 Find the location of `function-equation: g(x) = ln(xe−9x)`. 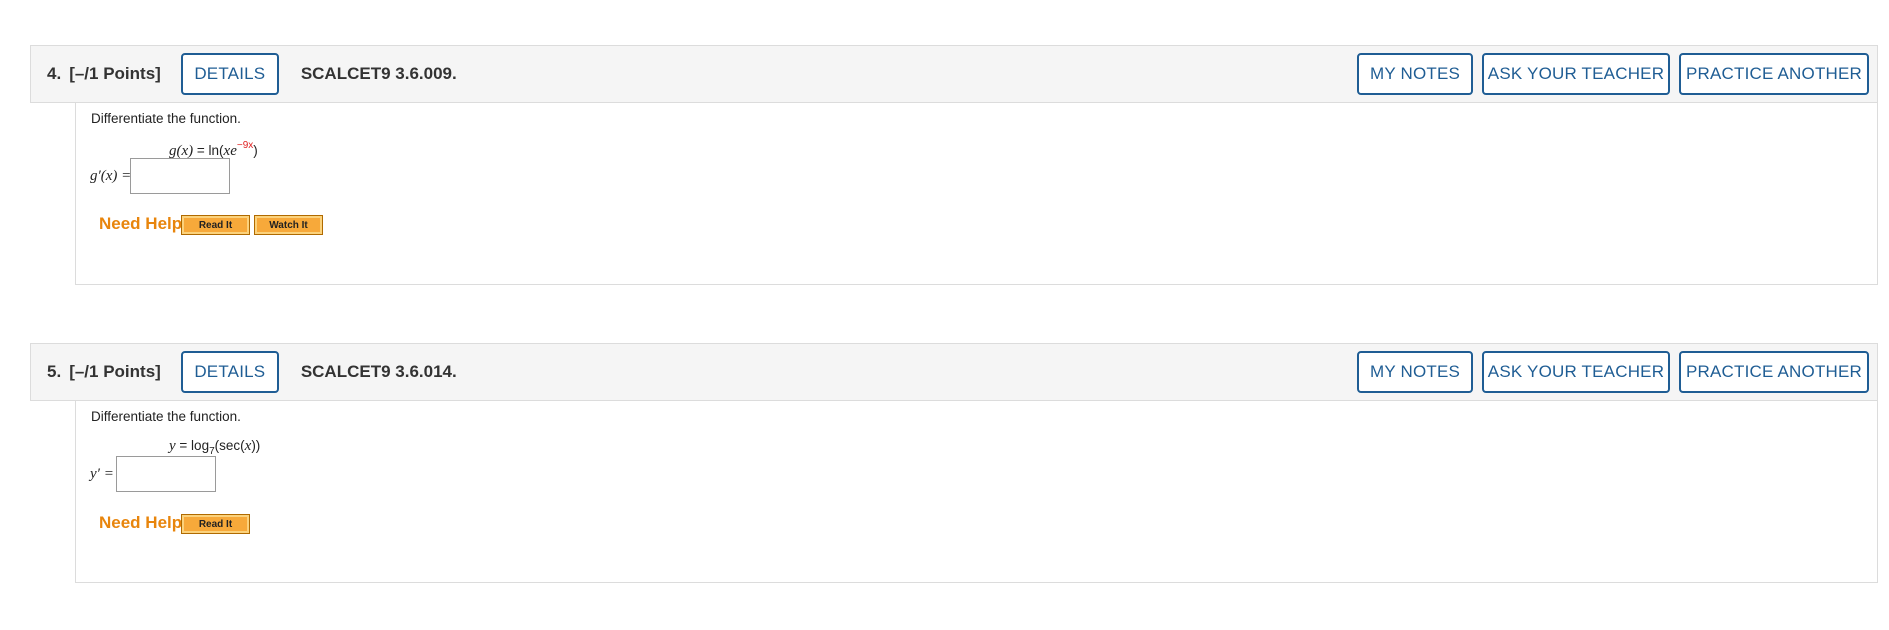

function-equation: g(x) = ln(xe−9x) is located at coordinates (213, 150).